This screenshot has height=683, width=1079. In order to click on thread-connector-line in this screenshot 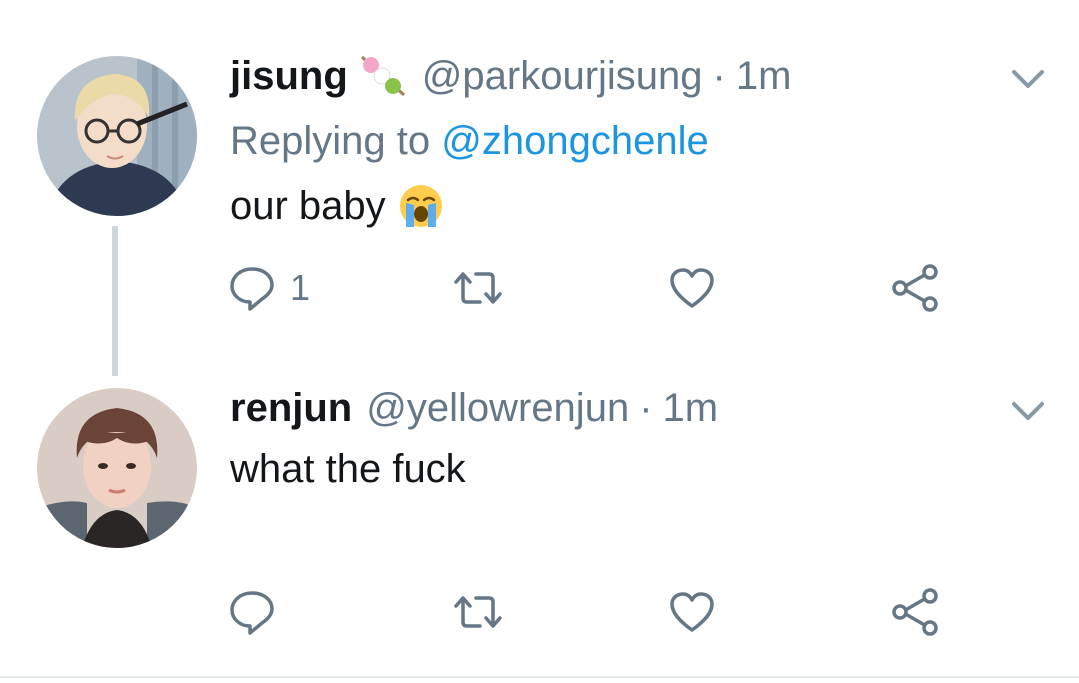, I will do `click(115, 301)`.